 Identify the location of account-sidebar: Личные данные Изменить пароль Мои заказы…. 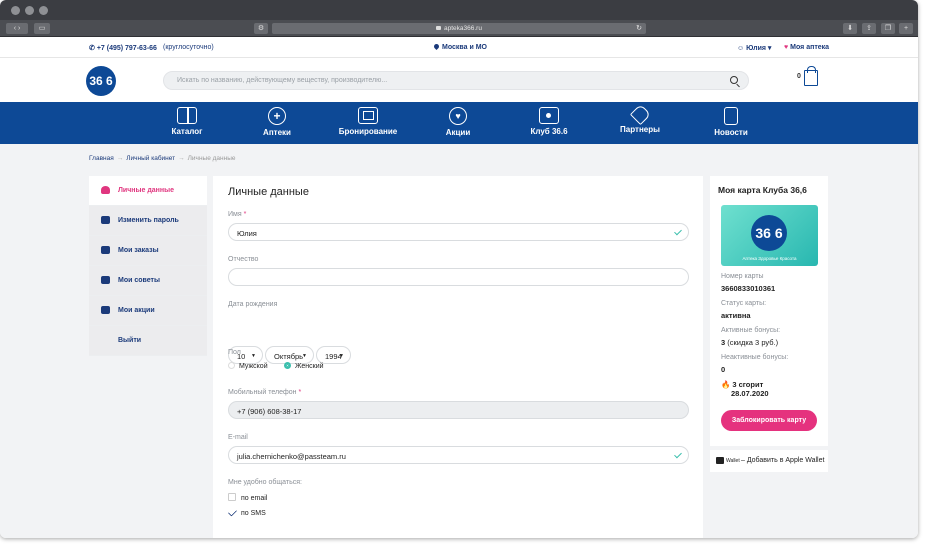
(148, 266).